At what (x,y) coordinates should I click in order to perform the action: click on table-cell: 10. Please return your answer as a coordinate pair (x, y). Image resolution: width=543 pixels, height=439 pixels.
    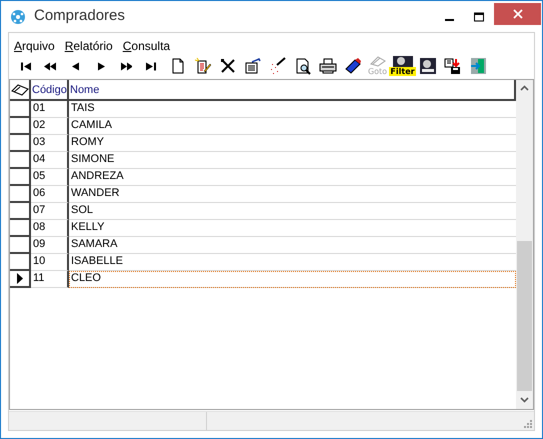
    Looking at the image, I should click on (50, 262).